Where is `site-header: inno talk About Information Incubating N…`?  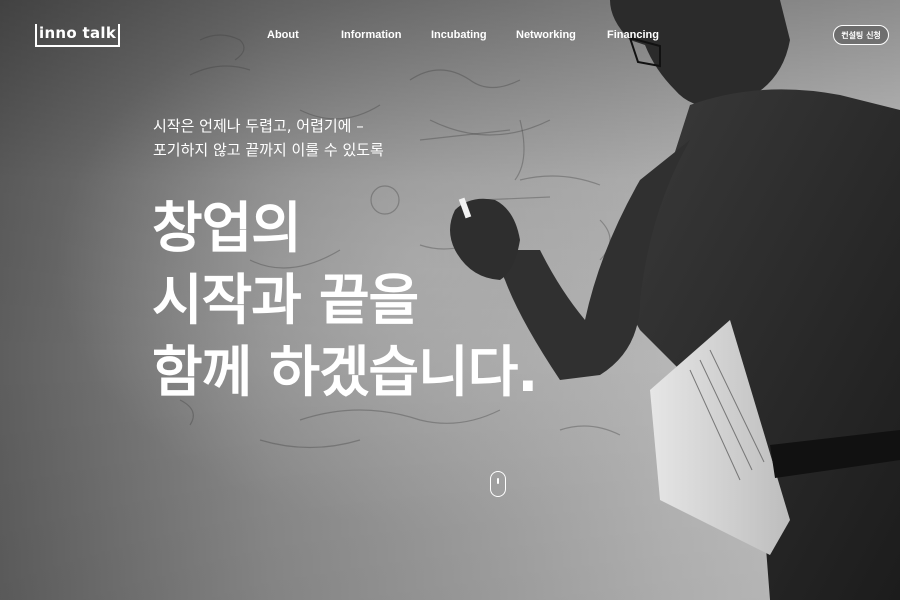
site-header: inno talk About Information Incubating N… is located at coordinates (450, 36).